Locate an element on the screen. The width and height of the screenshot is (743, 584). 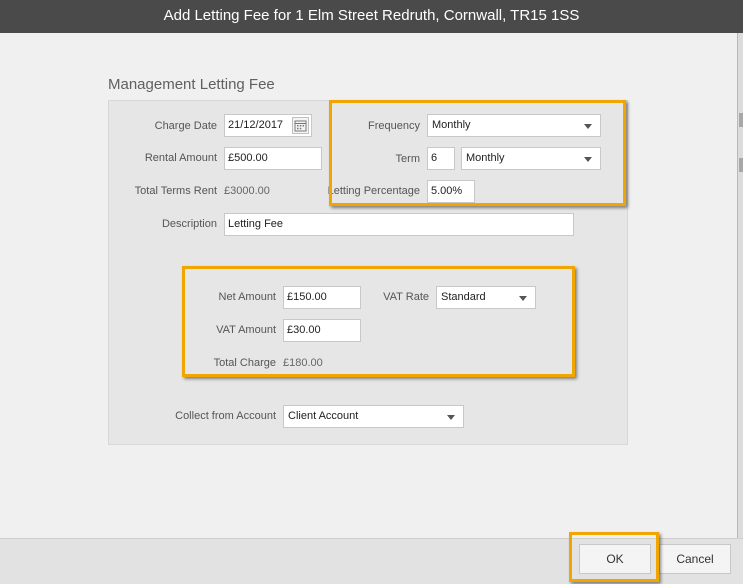
rental-amount-label: Rental Amount is located at coordinates (180, 158).